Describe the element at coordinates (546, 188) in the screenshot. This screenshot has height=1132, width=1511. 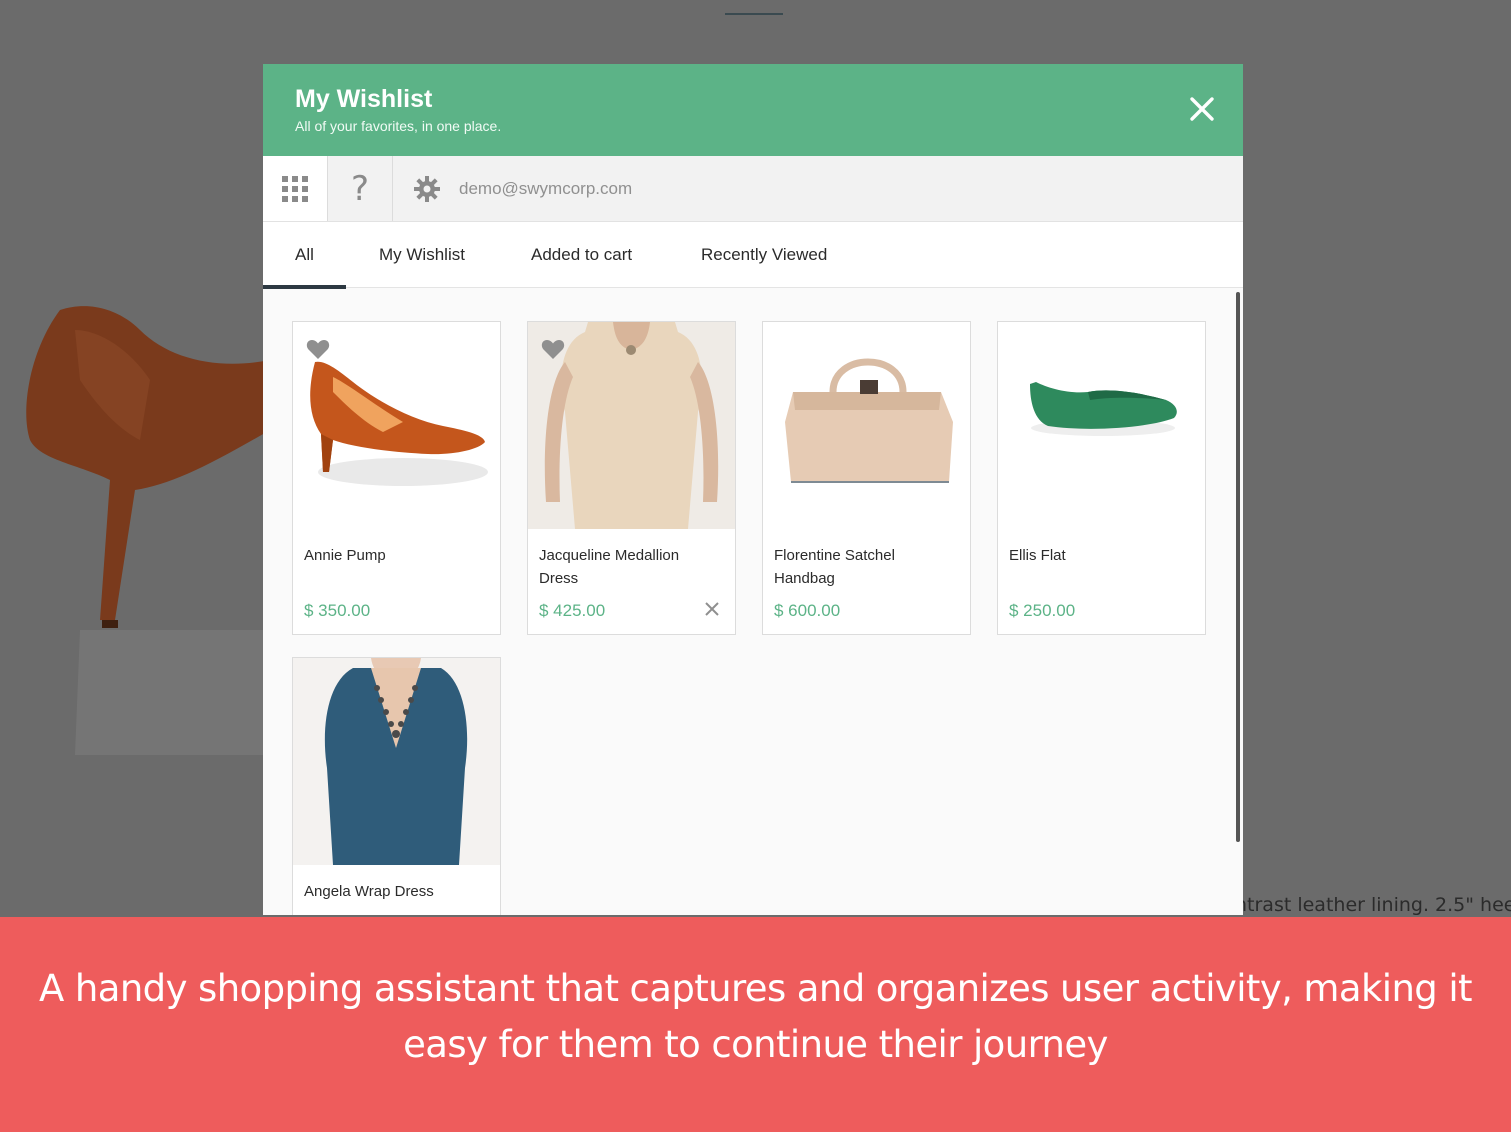
I see `account-email: demo@swymcorp.com` at that location.